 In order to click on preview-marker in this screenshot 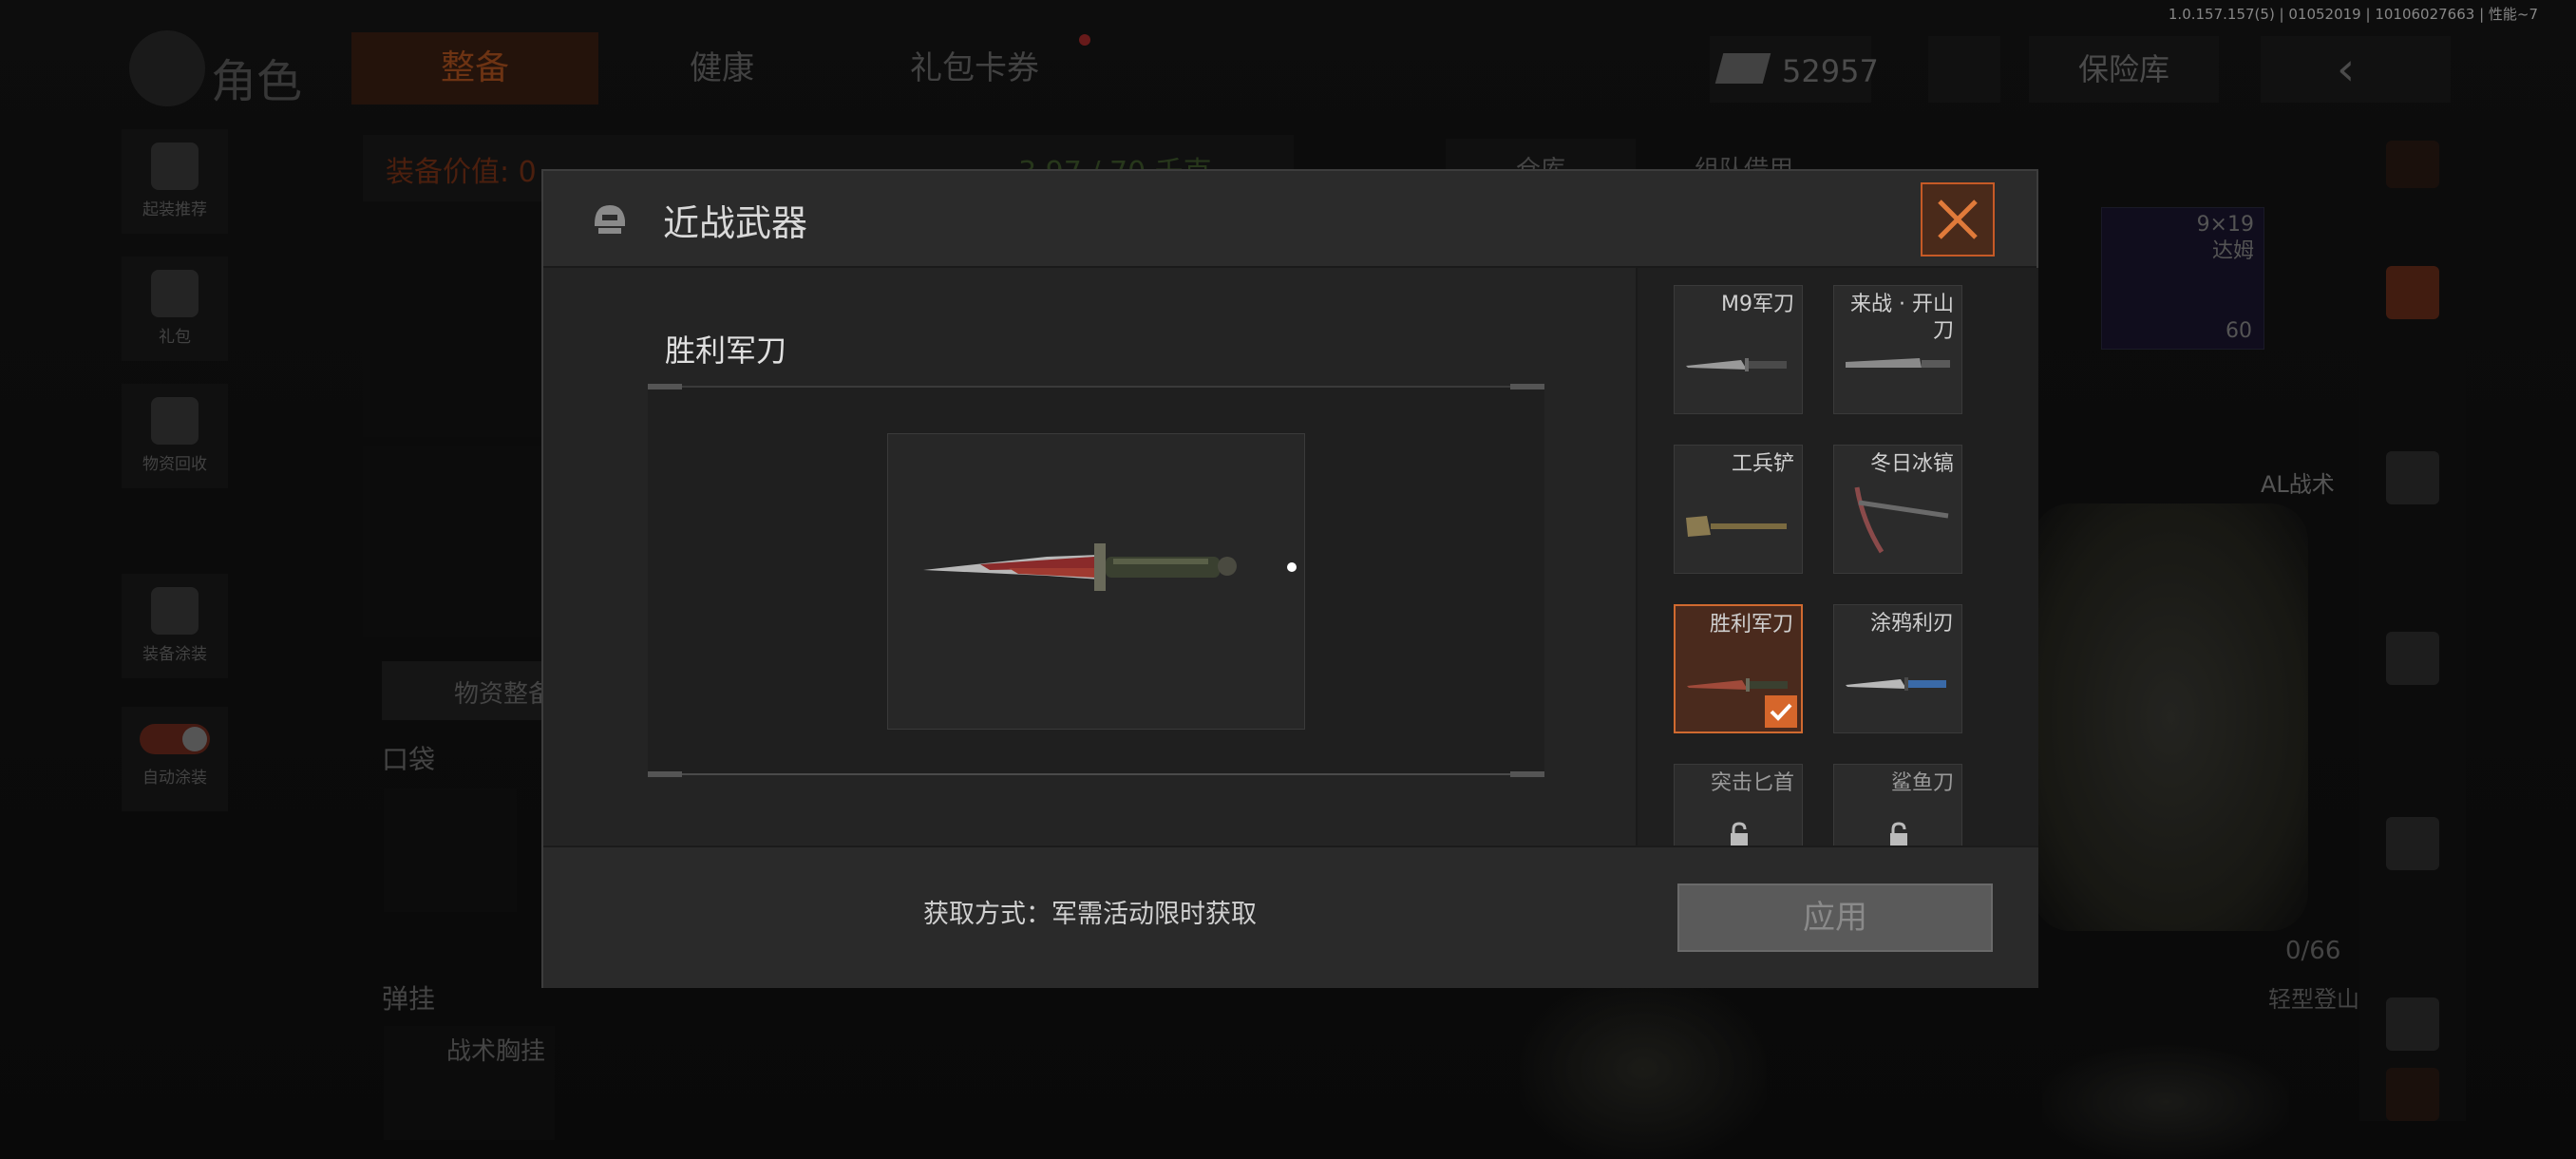, I will do `click(1292, 567)`.